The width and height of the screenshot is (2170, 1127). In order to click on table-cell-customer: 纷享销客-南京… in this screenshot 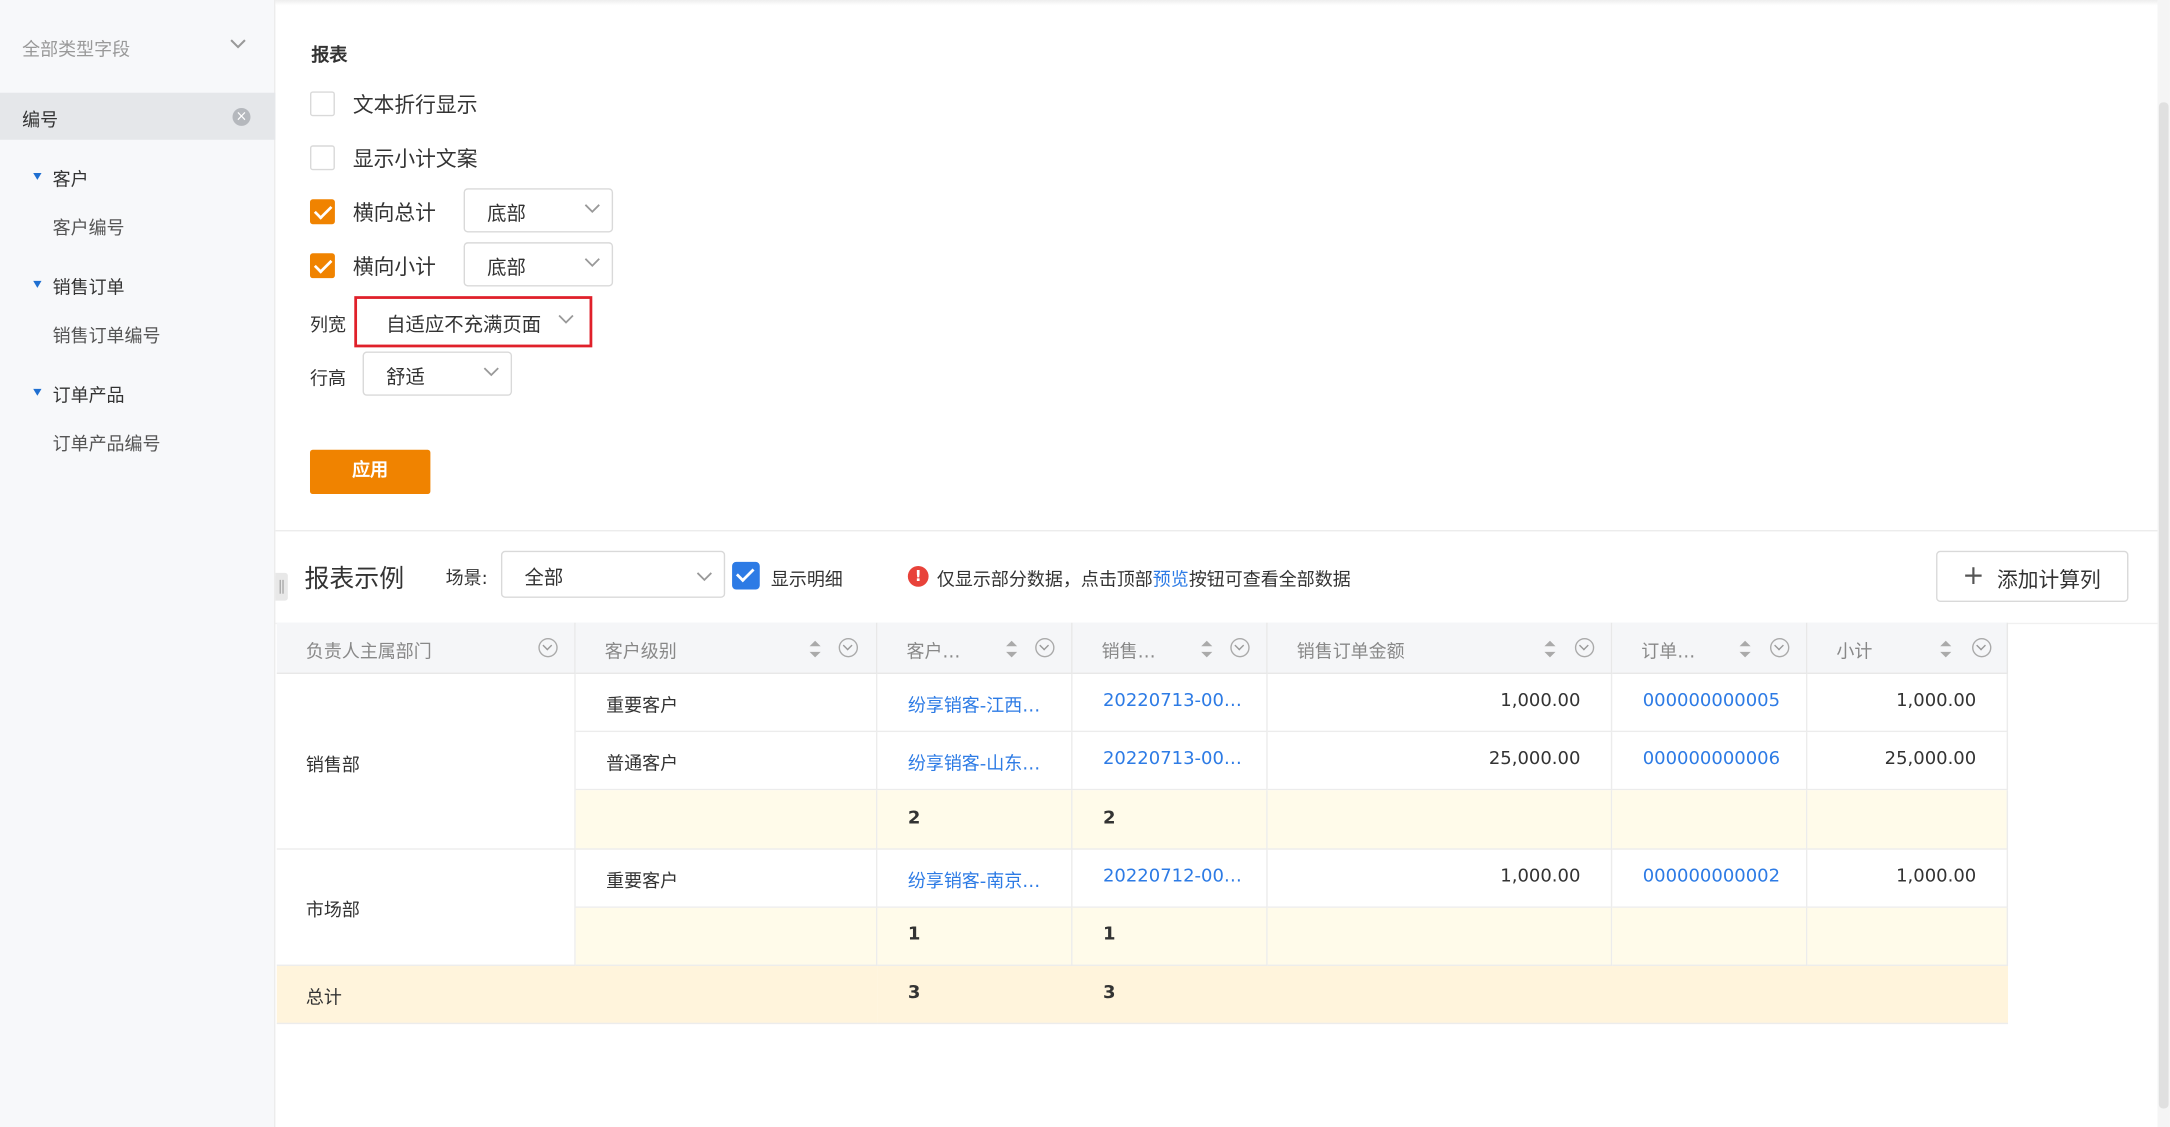, I will do `click(975, 878)`.